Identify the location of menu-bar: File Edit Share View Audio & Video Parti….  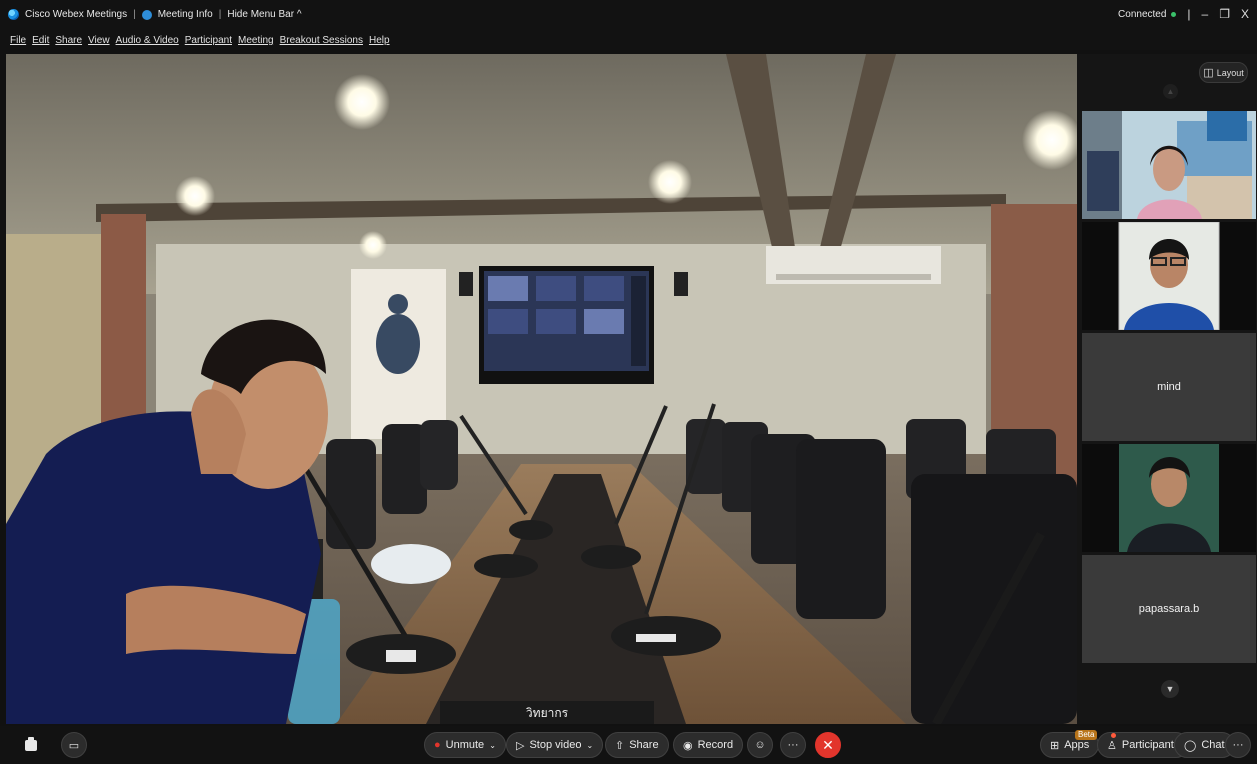
(628, 41).